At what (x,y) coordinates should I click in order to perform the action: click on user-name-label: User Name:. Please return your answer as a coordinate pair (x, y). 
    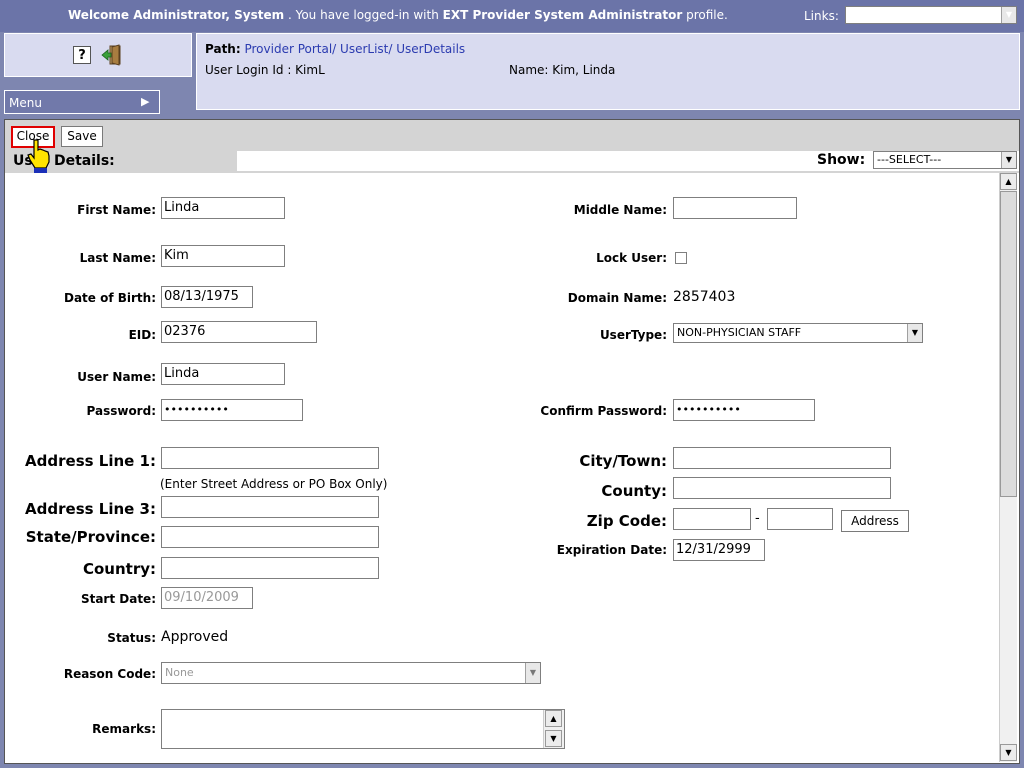
    Looking at the image, I should click on (116, 377).